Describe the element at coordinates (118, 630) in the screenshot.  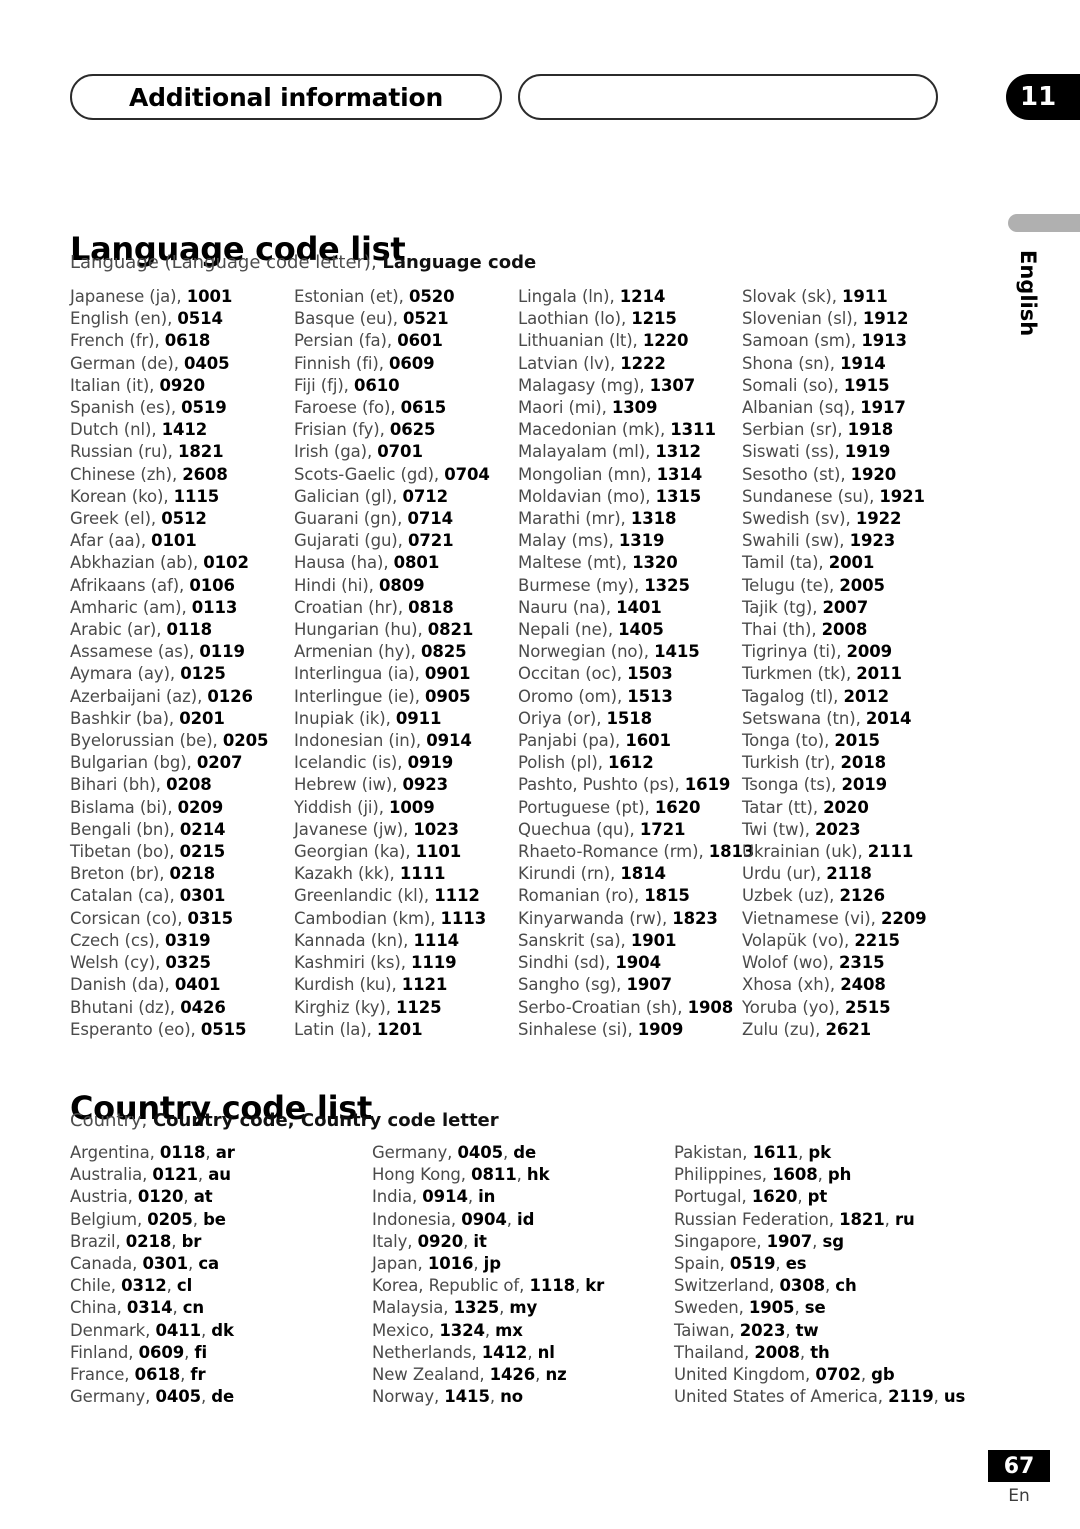
I see `language-name: Arabic (ar),` at that location.